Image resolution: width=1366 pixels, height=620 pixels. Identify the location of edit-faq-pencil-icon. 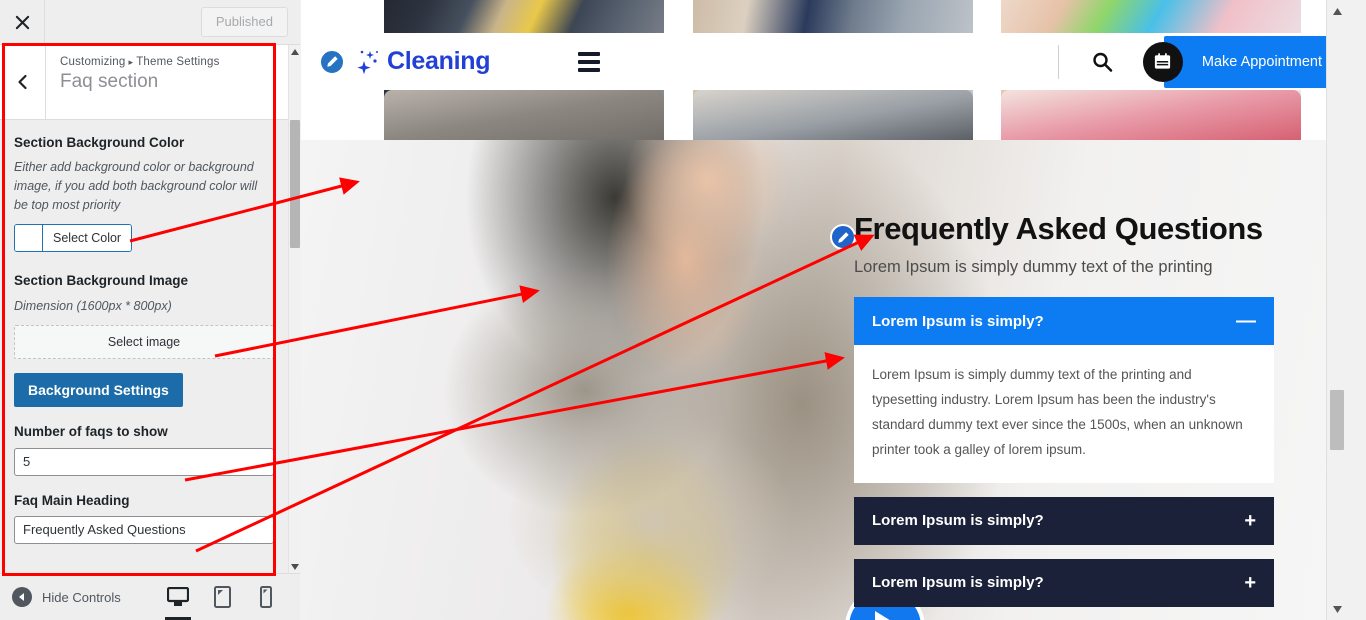
(843, 237).